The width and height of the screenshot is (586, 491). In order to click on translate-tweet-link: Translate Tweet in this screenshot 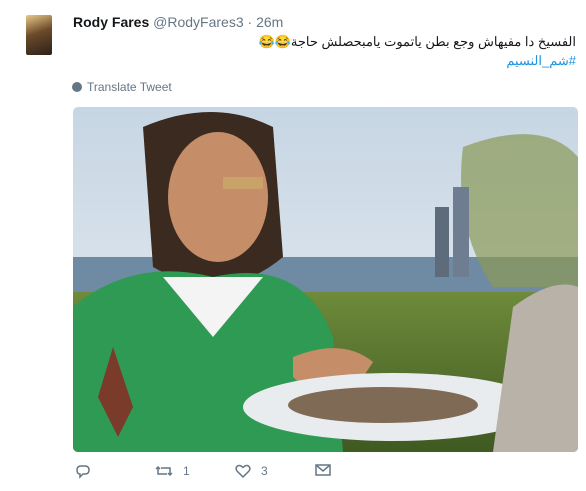, I will do `click(122, 87)`.